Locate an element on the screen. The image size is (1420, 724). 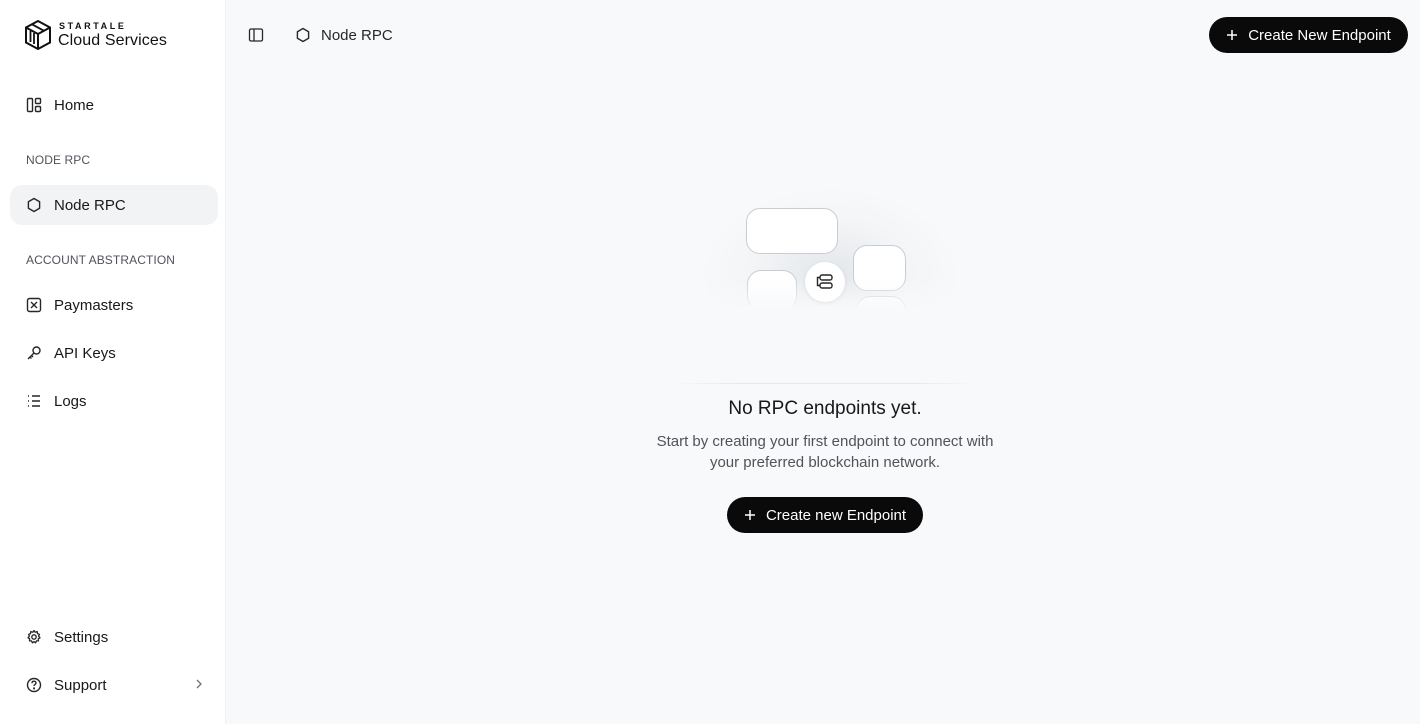
breadcrumb: Node RPC is located at coordinates (344, 35).